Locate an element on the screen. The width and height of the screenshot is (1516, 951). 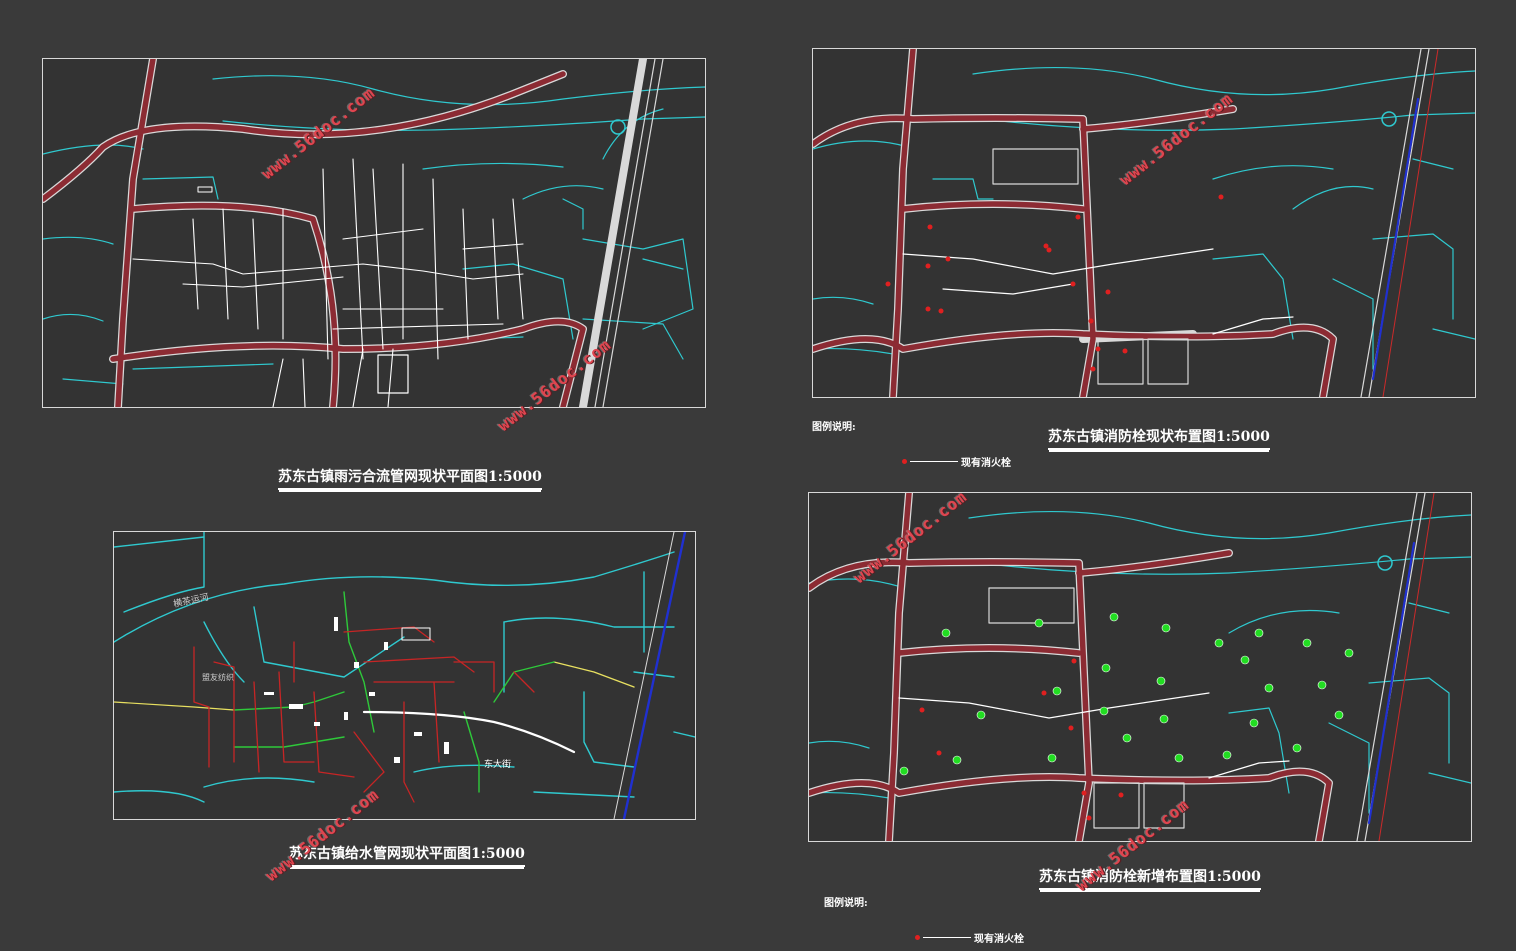
water-supply-map-drawing: 横茶运河 东大街 盟友纺织 is located at coordinates (404, 675).